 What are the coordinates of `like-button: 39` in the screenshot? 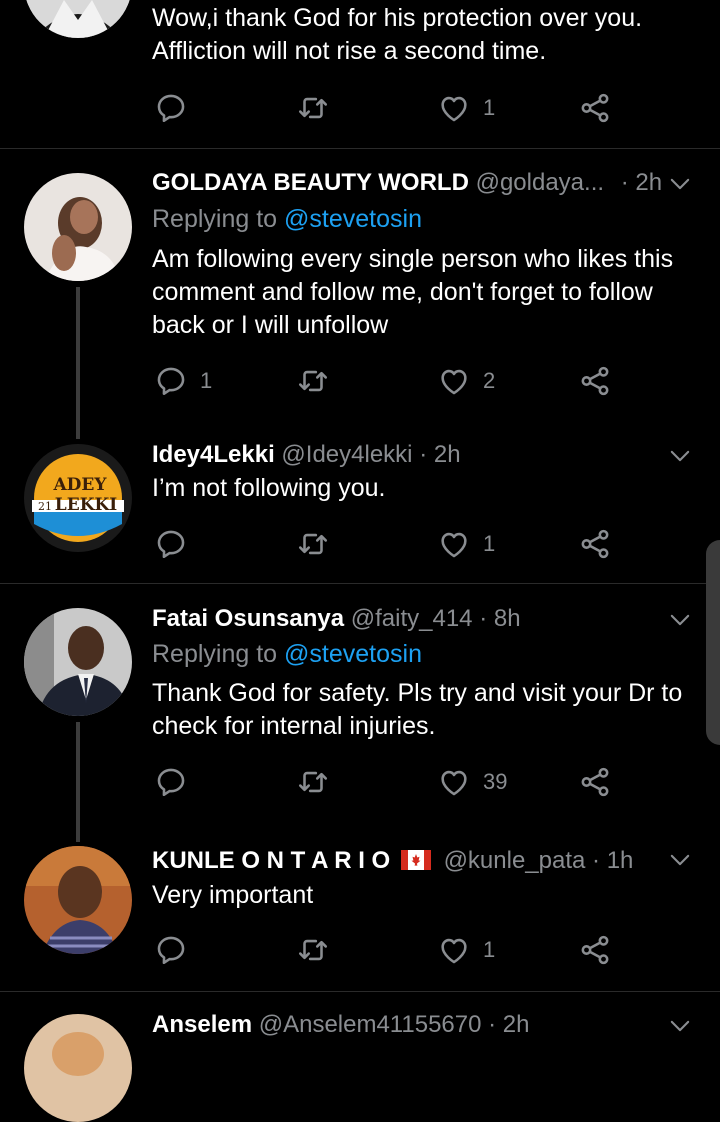 It's located at (472, 782).